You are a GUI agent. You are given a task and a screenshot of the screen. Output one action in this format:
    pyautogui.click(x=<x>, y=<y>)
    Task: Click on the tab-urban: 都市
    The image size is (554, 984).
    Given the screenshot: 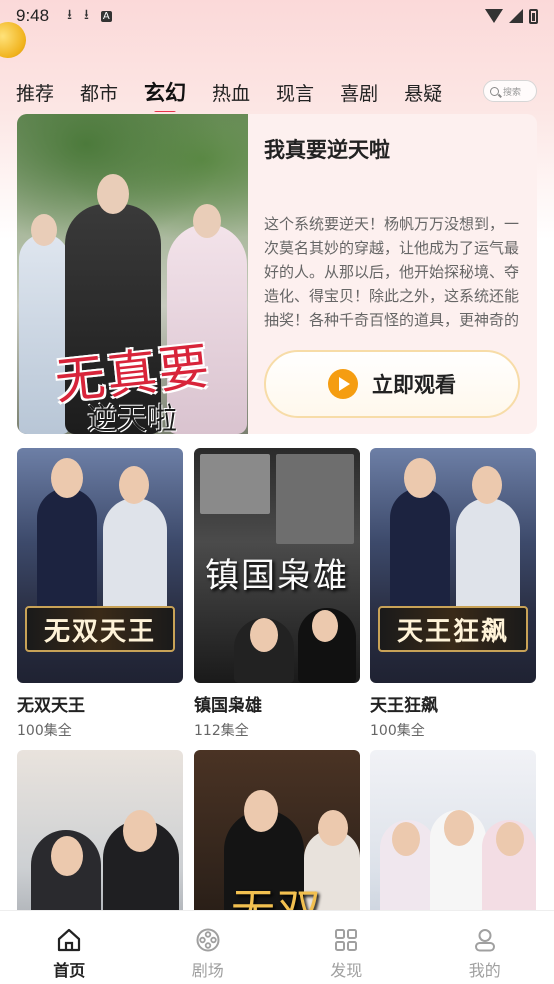 What is the action you would take?
    pyautogui.click(x=99, y=92)
    